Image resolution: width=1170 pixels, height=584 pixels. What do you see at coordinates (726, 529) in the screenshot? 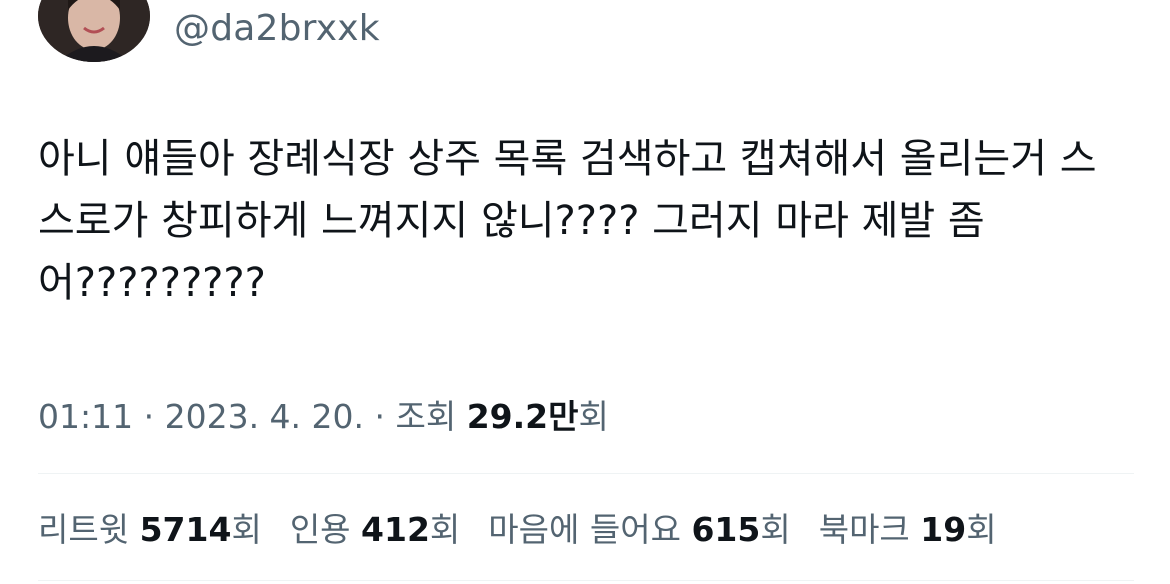
I see `stat-value: 615` at bounding box center [726, 529].